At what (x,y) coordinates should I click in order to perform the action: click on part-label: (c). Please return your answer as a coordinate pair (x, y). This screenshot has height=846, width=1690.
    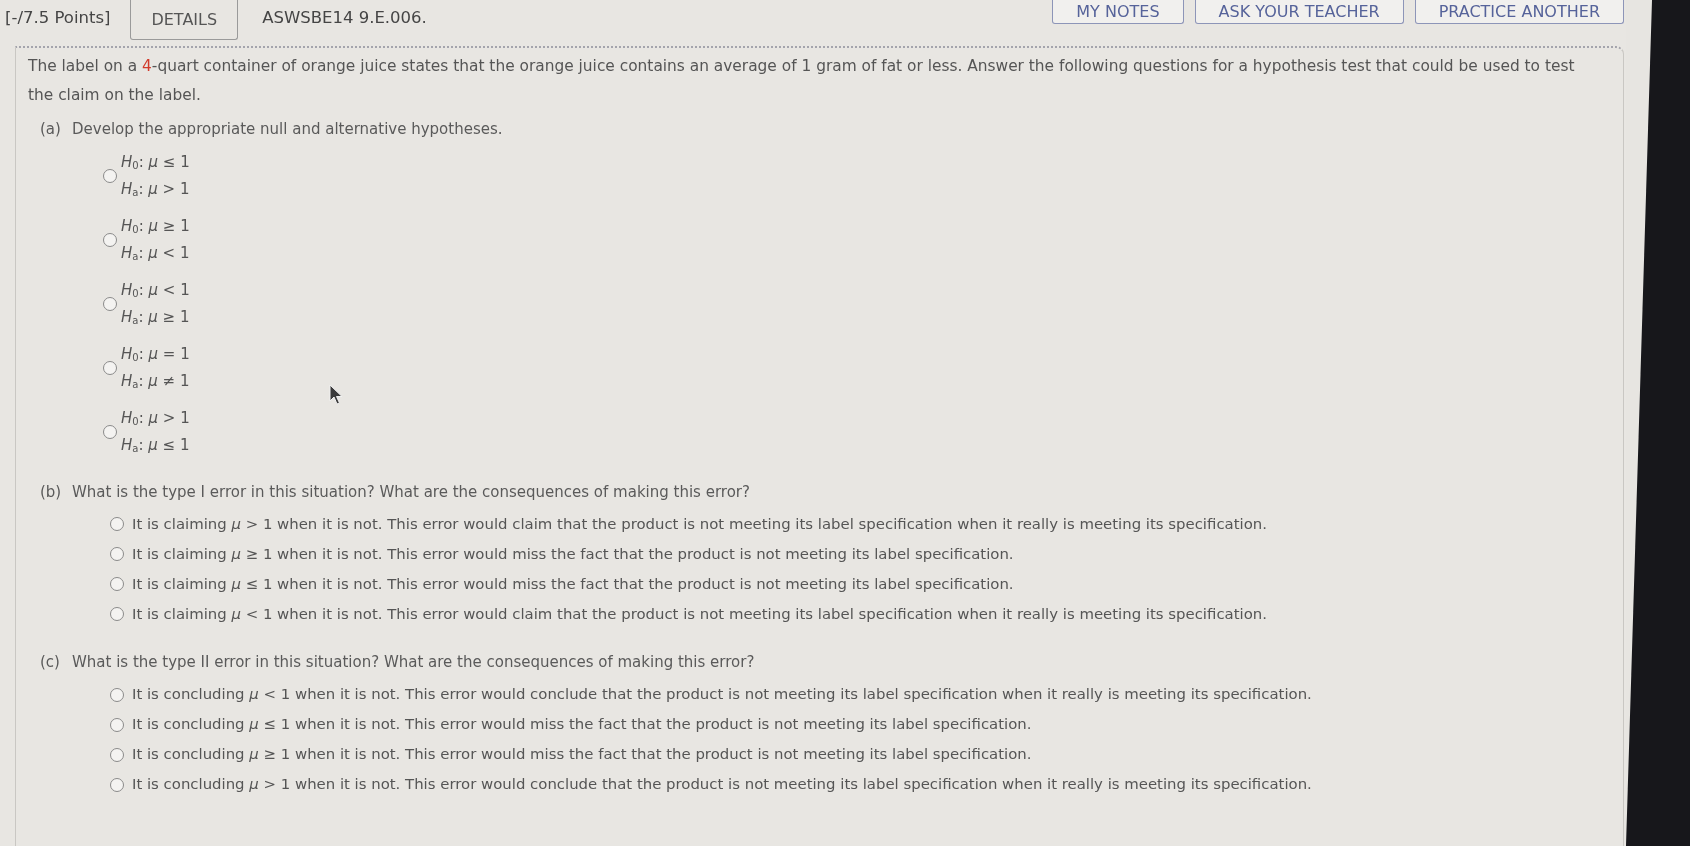
    Looking at the image, I should click on (50, 662).